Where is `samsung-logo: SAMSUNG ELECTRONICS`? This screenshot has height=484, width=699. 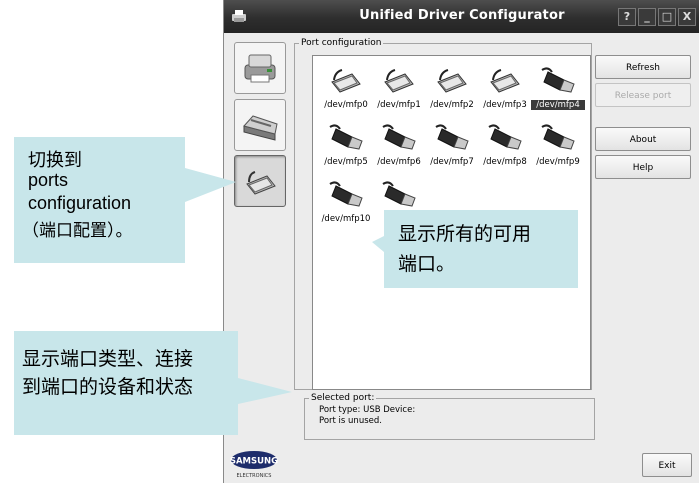
samsung-logo: SAMSUNG ELECTRONICS is located at coordinates (254, 463).